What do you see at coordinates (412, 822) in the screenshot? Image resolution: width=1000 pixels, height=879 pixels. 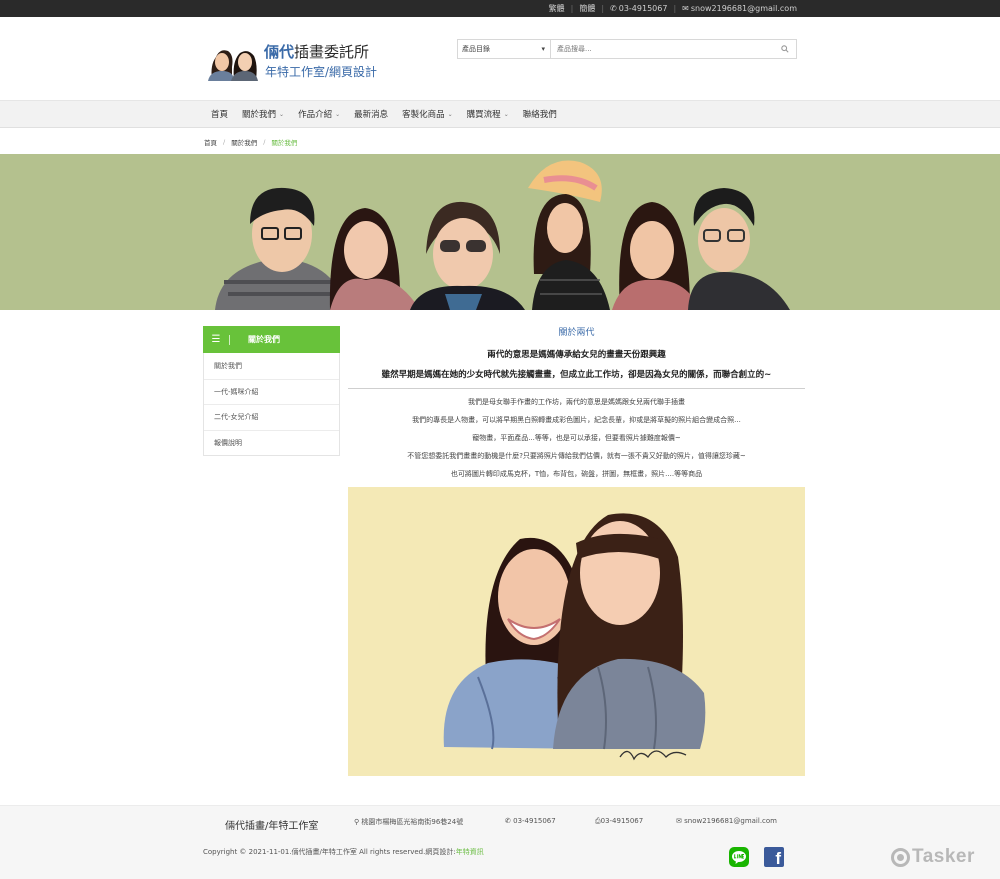 I see `footer-address-text: 桃園市楊梅區光裕南街96巷24號` at bounding box center [412, 822].